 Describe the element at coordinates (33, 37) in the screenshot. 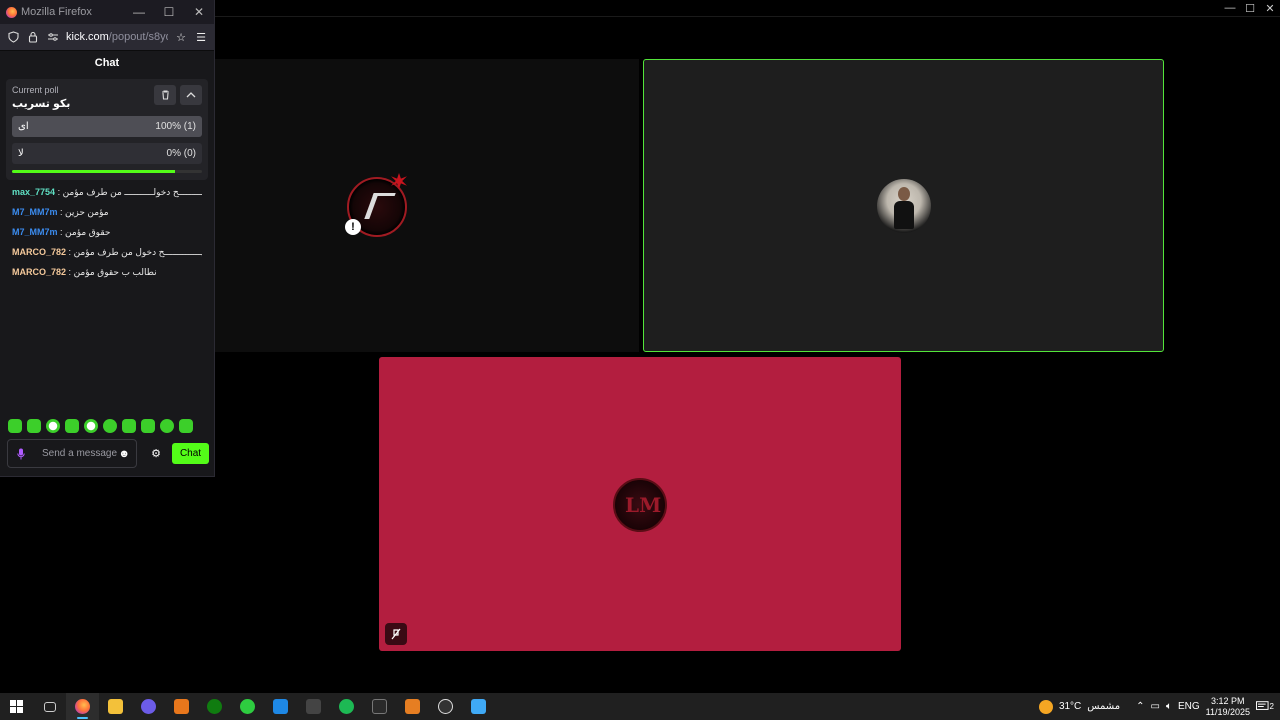

I see `lock-icon` at that location.